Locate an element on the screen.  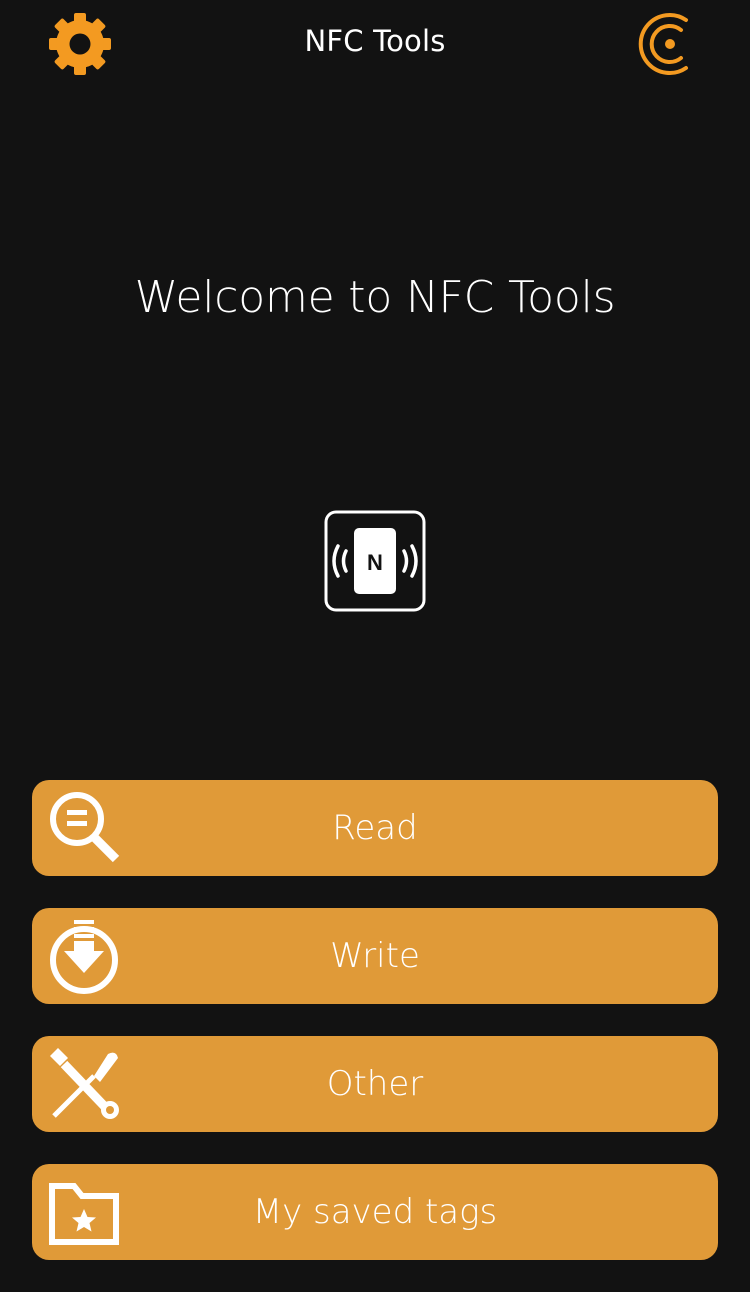
welcome-heading: Welcome to NFC Tools is located at coordinates (375, 297).